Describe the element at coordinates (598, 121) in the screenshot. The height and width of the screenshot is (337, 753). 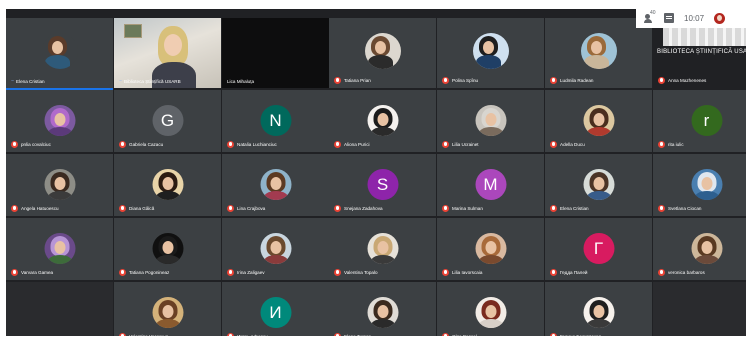
I see `participant-tile: Adella Ducu` at that location.